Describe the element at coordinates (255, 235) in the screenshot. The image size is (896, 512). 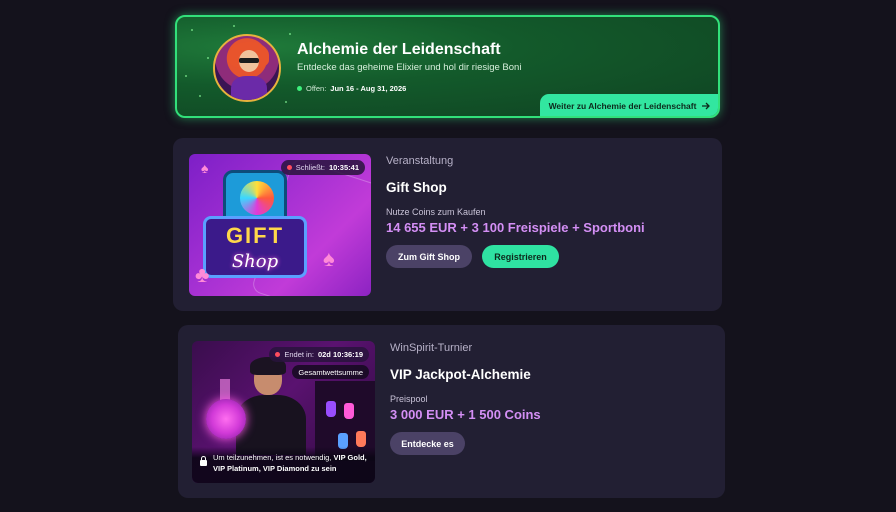
I see `sign-text-gift: GIFT` at that location.